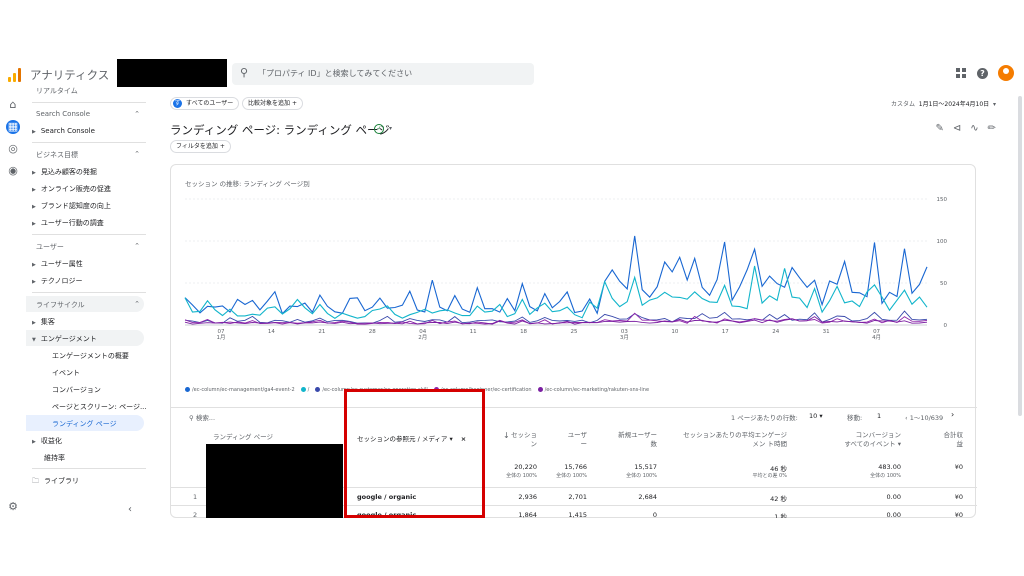 The height and width of the screenshot is (576, 1024). Describe the element at coordinates (272, 103) in the screenshot. I see `add-comparison-chip: 比較対象を追加 +` at that location.